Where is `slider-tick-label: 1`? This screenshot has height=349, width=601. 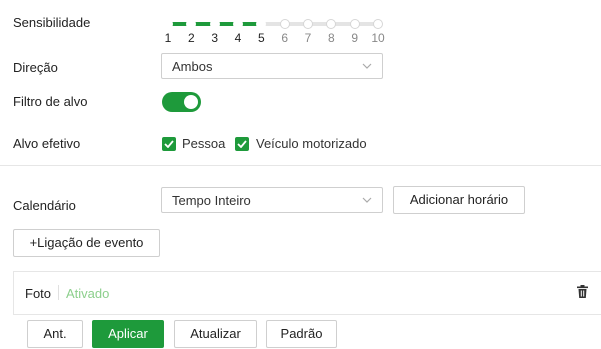
slider-tick-label: 1 is located at coordinates (168, 38).